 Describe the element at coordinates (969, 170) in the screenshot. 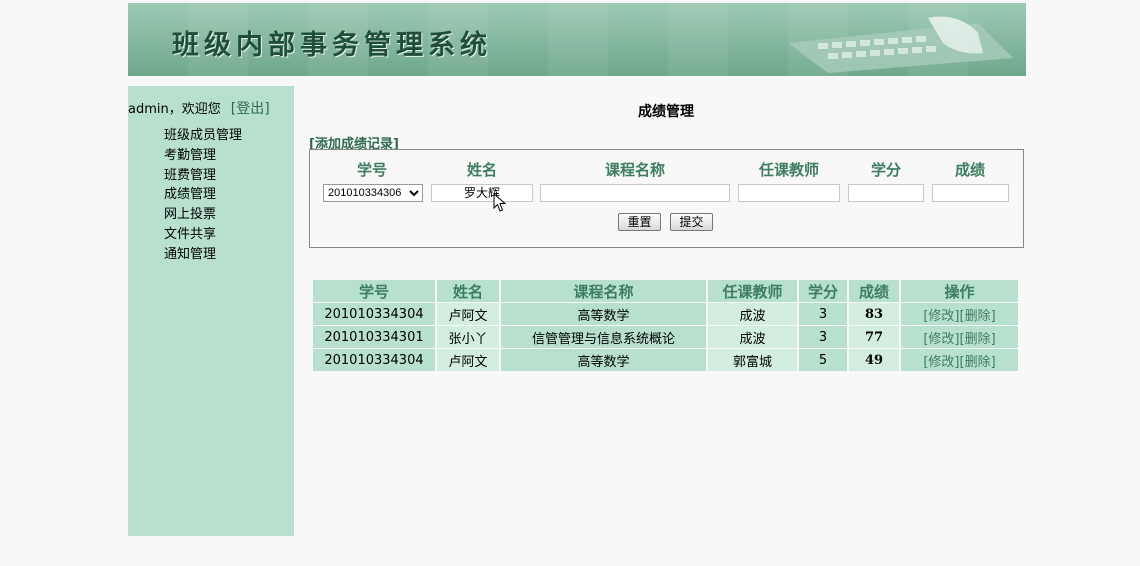

I see `form-header-score: 成绩` at that location.